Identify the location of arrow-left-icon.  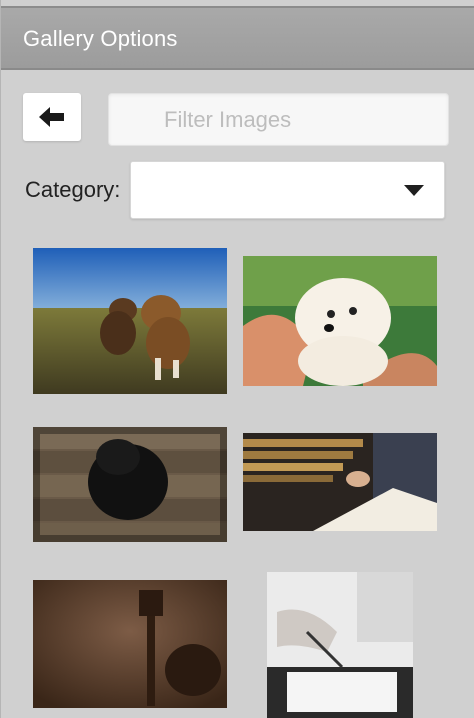
(51, 117).